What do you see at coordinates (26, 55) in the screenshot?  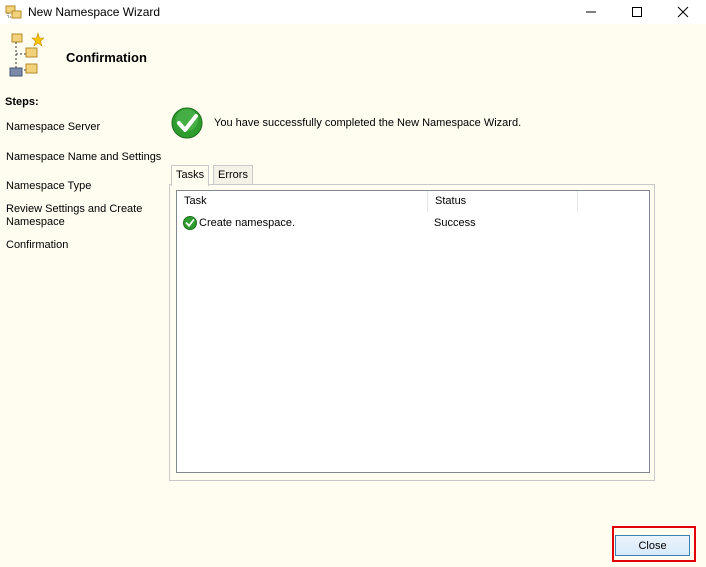 I see `namespace-tree-icon` at bounding box center [26, 55].